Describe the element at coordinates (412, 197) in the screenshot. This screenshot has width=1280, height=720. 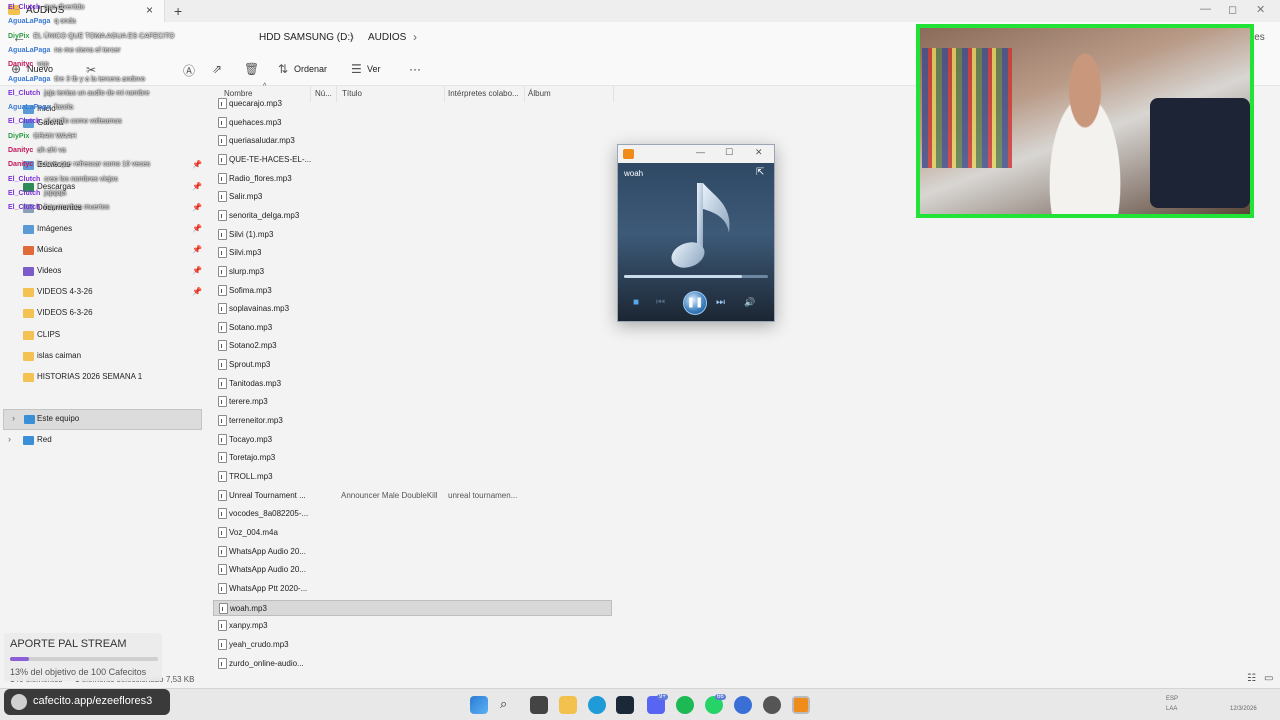
I see `file-row: Salir.mp3` at that location.